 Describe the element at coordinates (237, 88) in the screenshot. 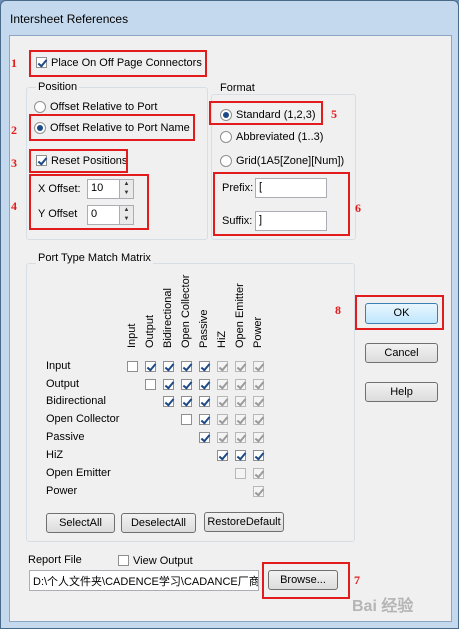

I see `format-group-label: Format` at that location.